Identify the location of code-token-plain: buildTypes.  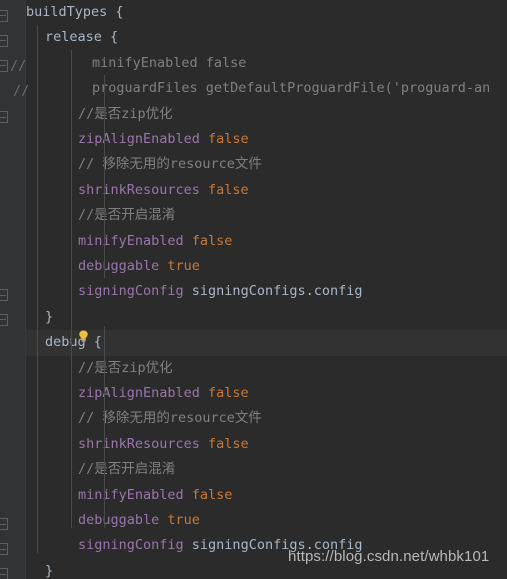
(71, 12).